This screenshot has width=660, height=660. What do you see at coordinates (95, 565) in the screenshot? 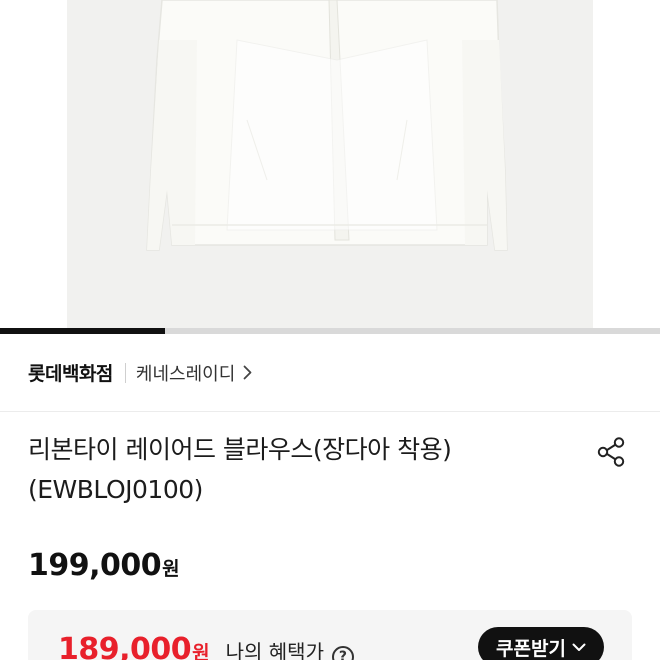
I see `original-price-value: 199,000` at bounding box center [95, 565].